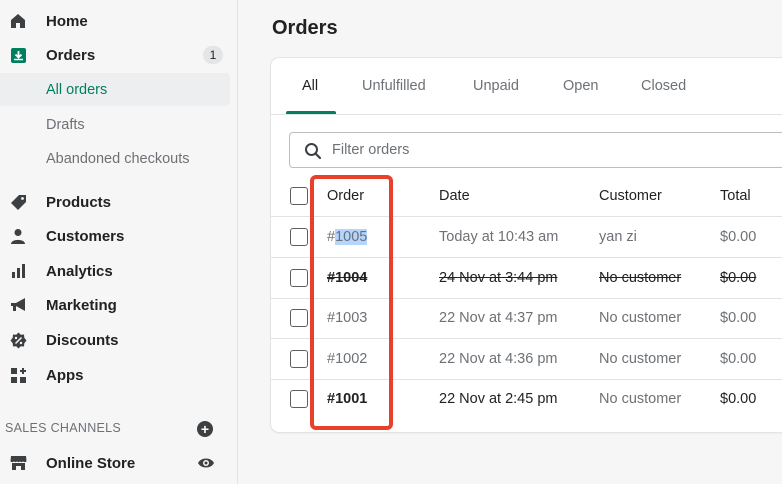 The height and width of the screenshot is (484, 782). Describe the element at coordinates (394, 86) in the screenshot. I see `tab-unfulfilled: Unfulfilled` at that location.